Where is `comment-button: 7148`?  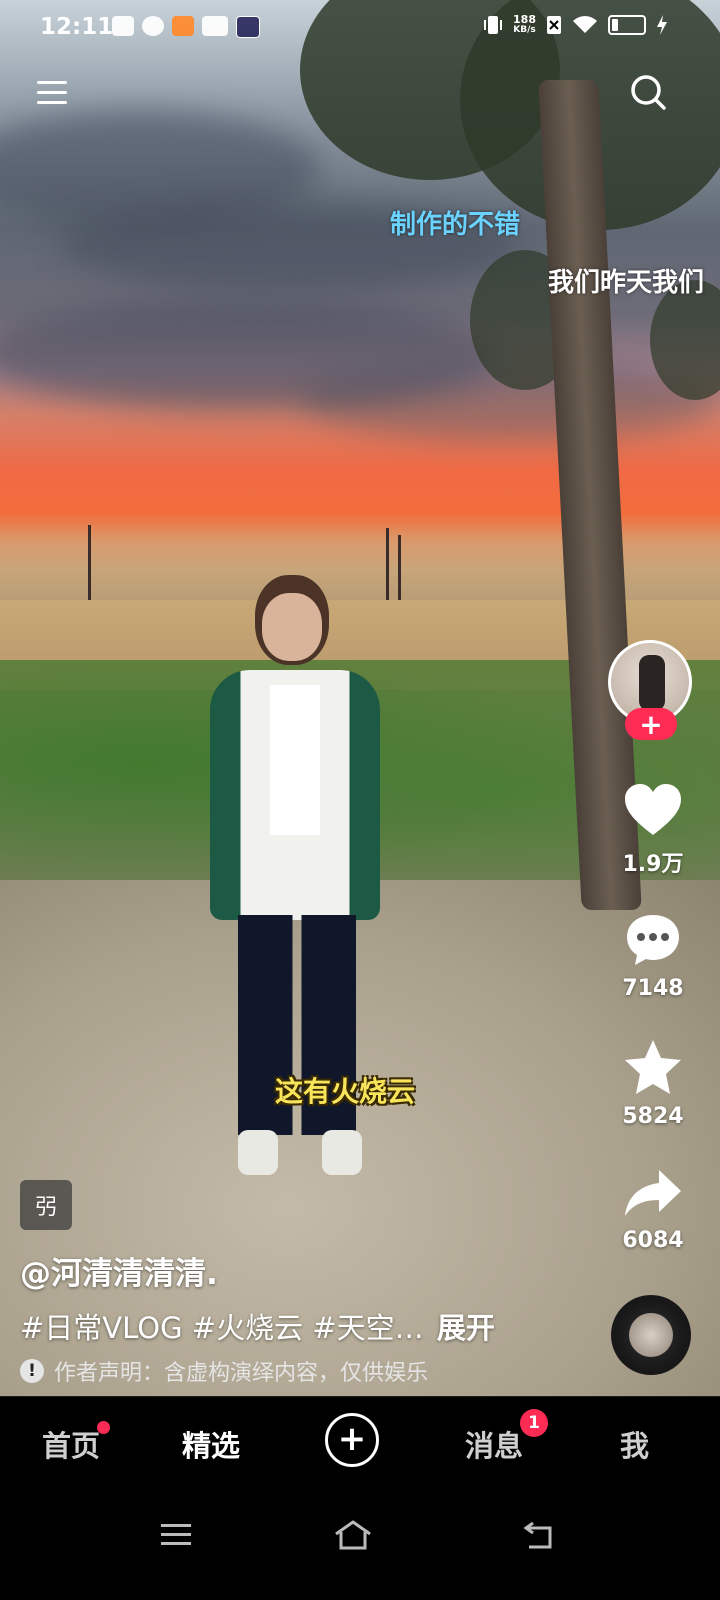 comment-button: 7148 is located at coordinates (653, 956).